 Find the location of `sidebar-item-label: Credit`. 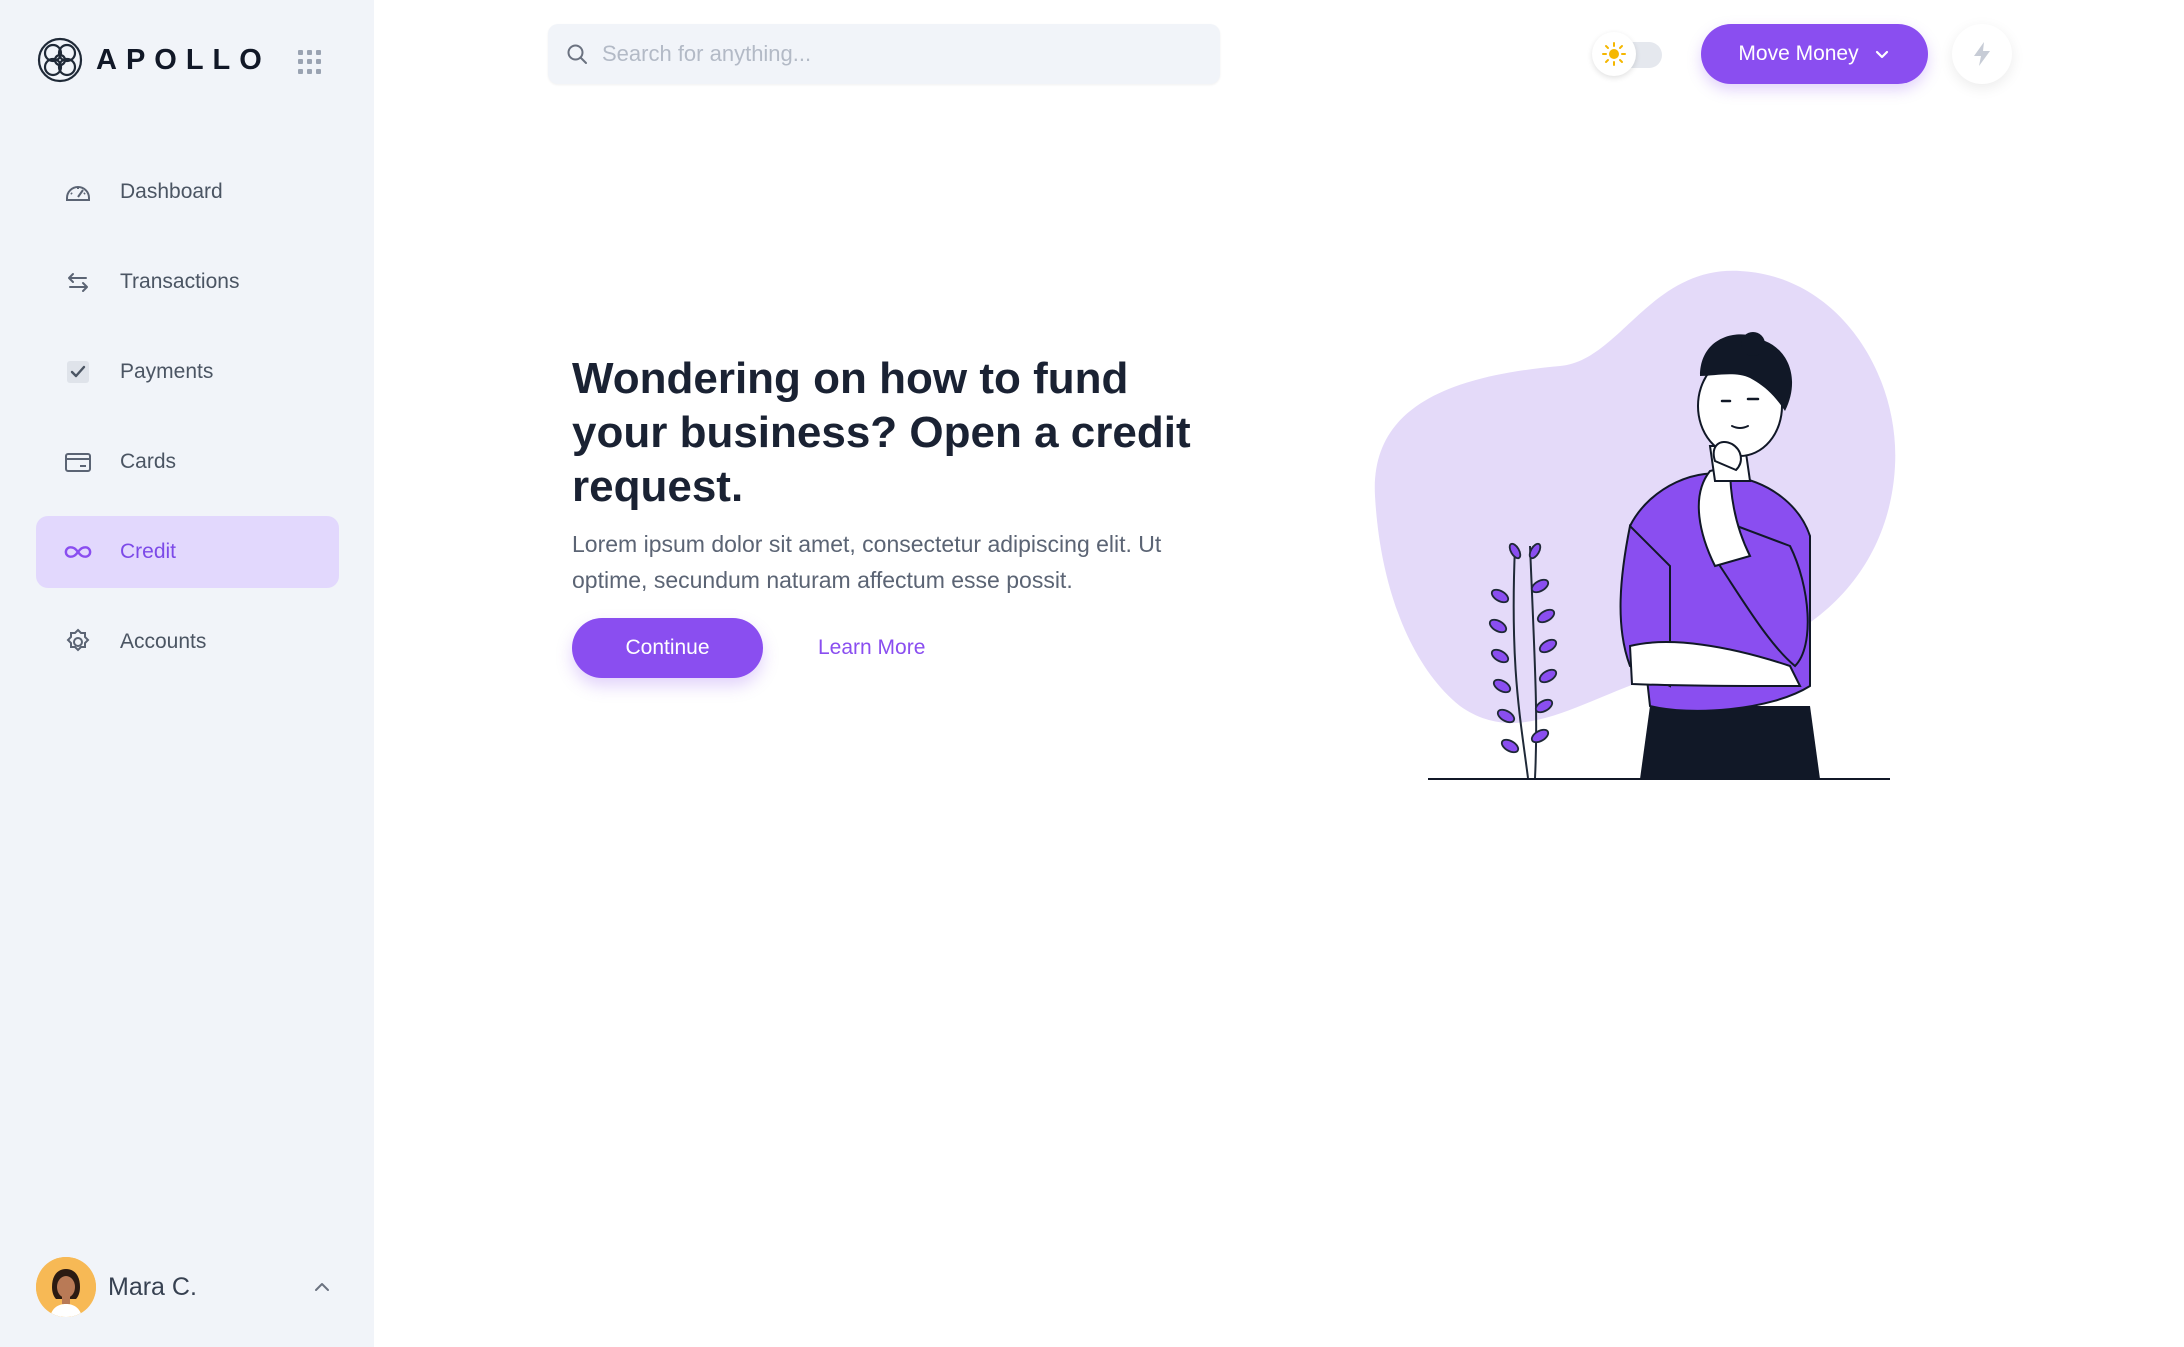

sidebar-item-label: Credit is located at coordinates (148, 551).